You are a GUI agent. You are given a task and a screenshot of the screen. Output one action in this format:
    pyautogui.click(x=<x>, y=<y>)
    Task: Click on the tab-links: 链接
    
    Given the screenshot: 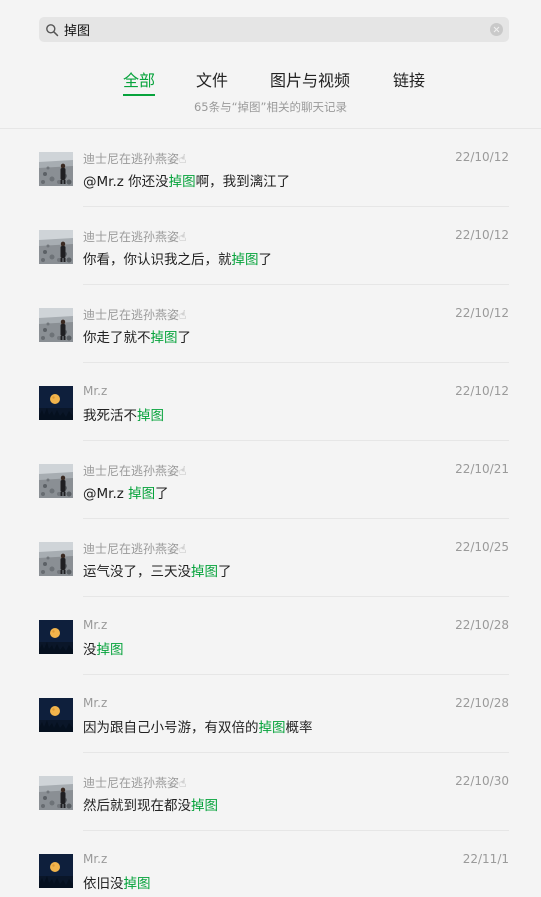 What is the action you would take?
    pyautogui.click(x=409, y=79)
    